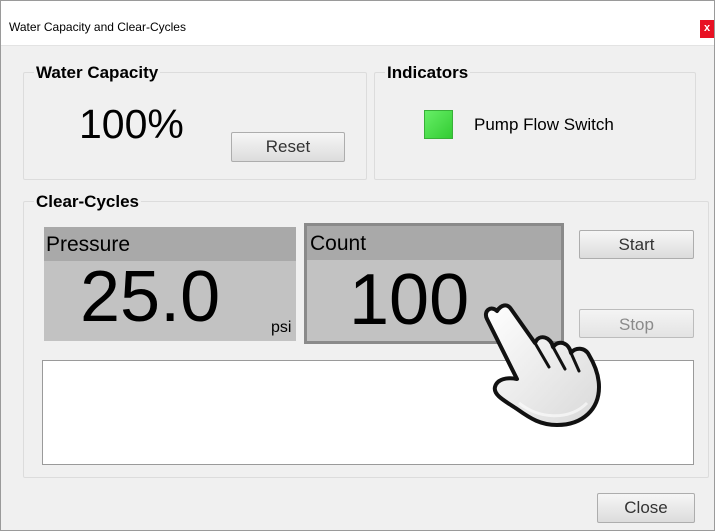  I want to click on pressure-value: 25.0, so click(150, 297).